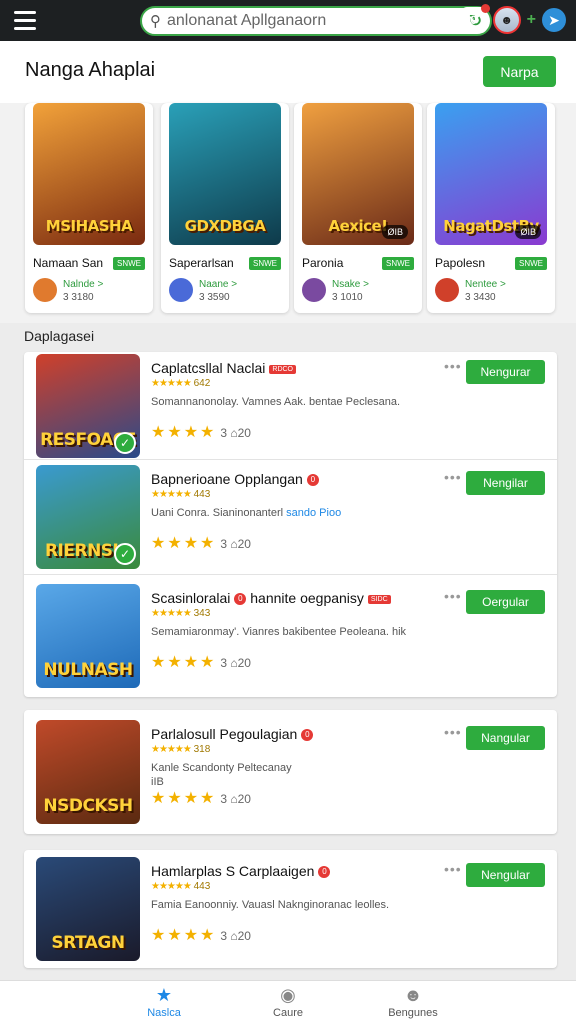  What do you see at coordinates (485, 284) in the screenshot?
I see `featured-developer: Nentee >` at bounding box center [485, 284].